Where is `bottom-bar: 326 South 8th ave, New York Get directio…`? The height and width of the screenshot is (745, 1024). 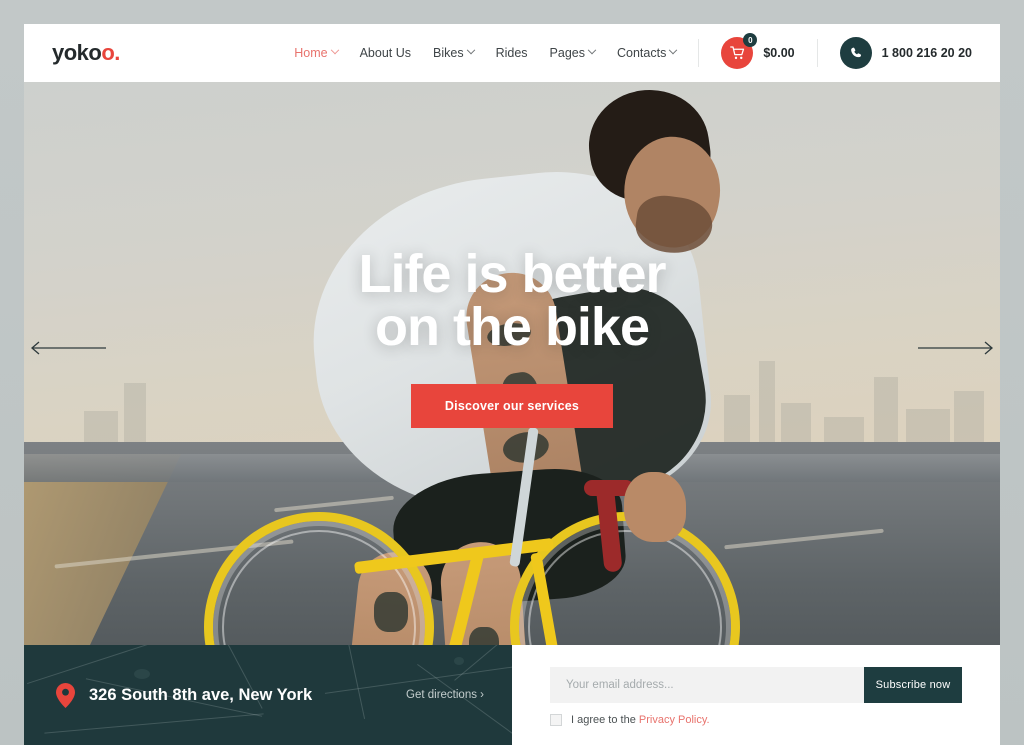
bottom-bar: 326 South 8th ave, New York Get directio… is located at coordinates (512, 695).